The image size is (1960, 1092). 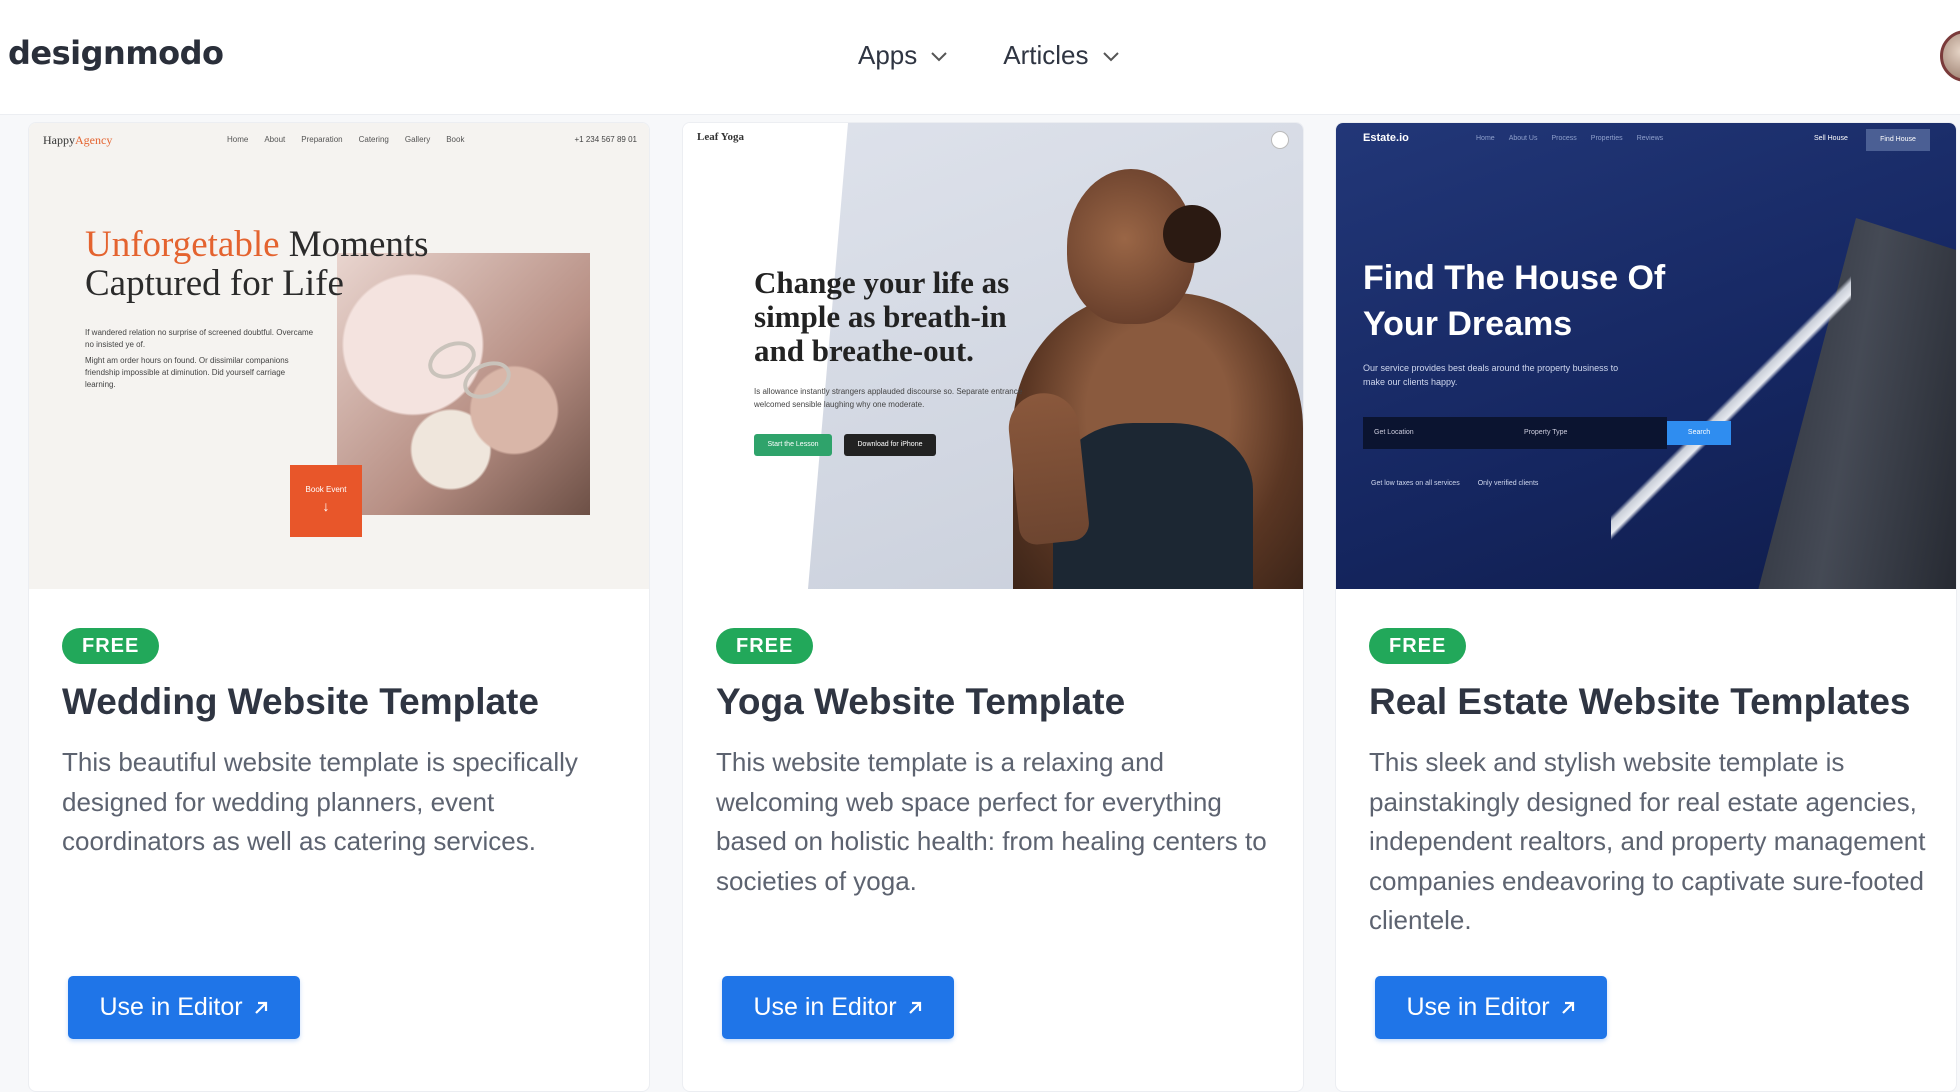 What do you see at coordinates (417, 139) in the screenshot?
I see `preview-nav-link: Gallery` at bounding box center [417, 139].